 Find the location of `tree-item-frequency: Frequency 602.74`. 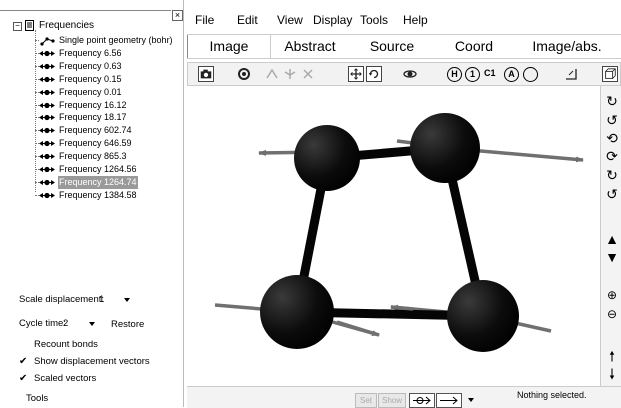

tree-item-frequency: Frequency 602.74 is located at coordinates (85, 130).